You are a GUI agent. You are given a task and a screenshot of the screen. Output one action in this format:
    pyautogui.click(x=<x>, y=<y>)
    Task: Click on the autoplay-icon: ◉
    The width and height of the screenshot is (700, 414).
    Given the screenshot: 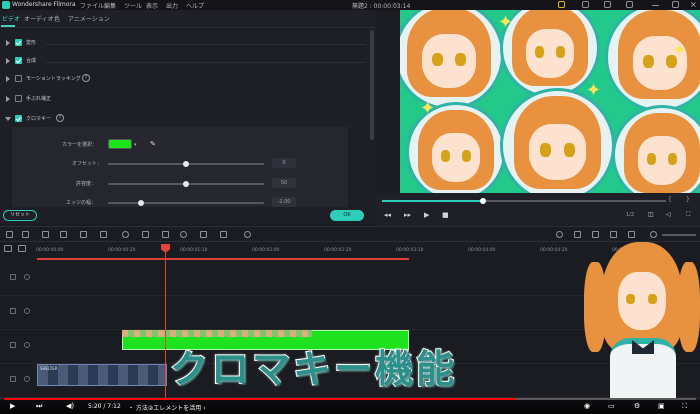 What is the action you would take?
    pyautogui.click(x=587, y=406)
    